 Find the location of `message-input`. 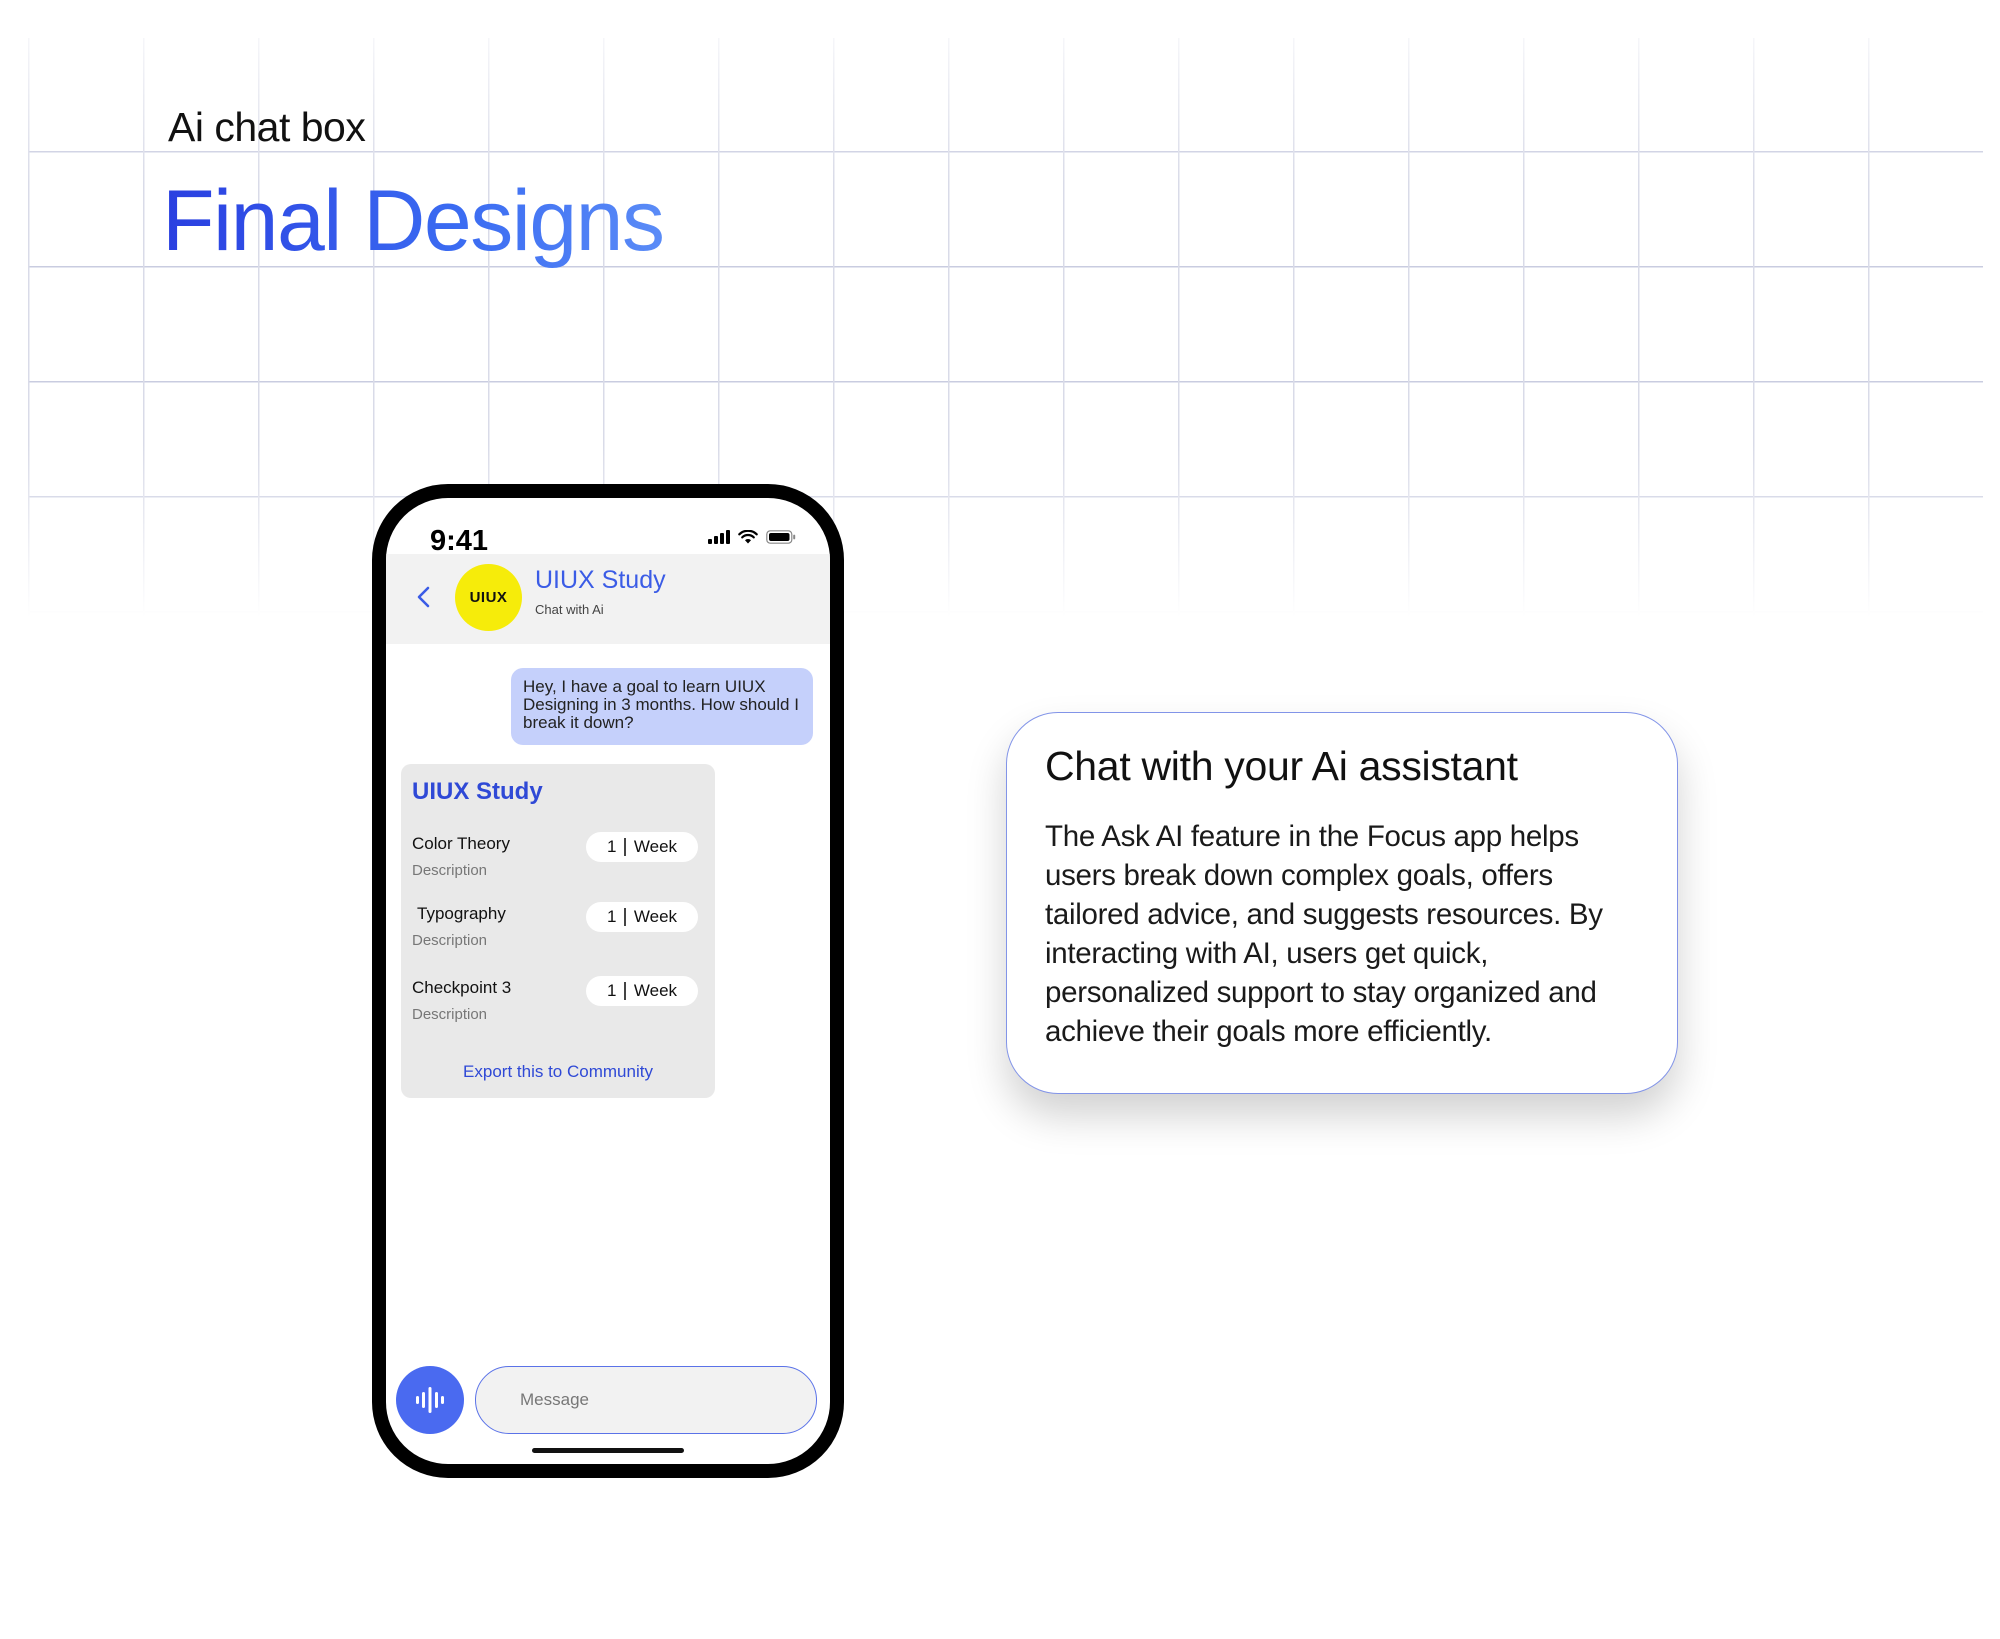

message-input is located at coordinates (646, 1400).